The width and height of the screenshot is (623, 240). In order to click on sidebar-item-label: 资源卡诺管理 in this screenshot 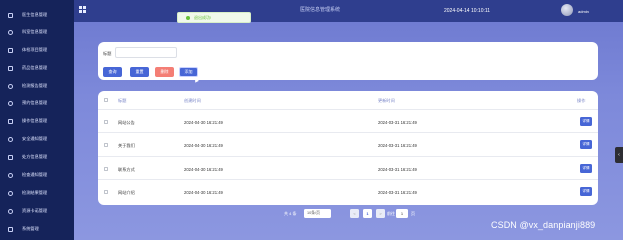, I will do `click(35, 210)`.